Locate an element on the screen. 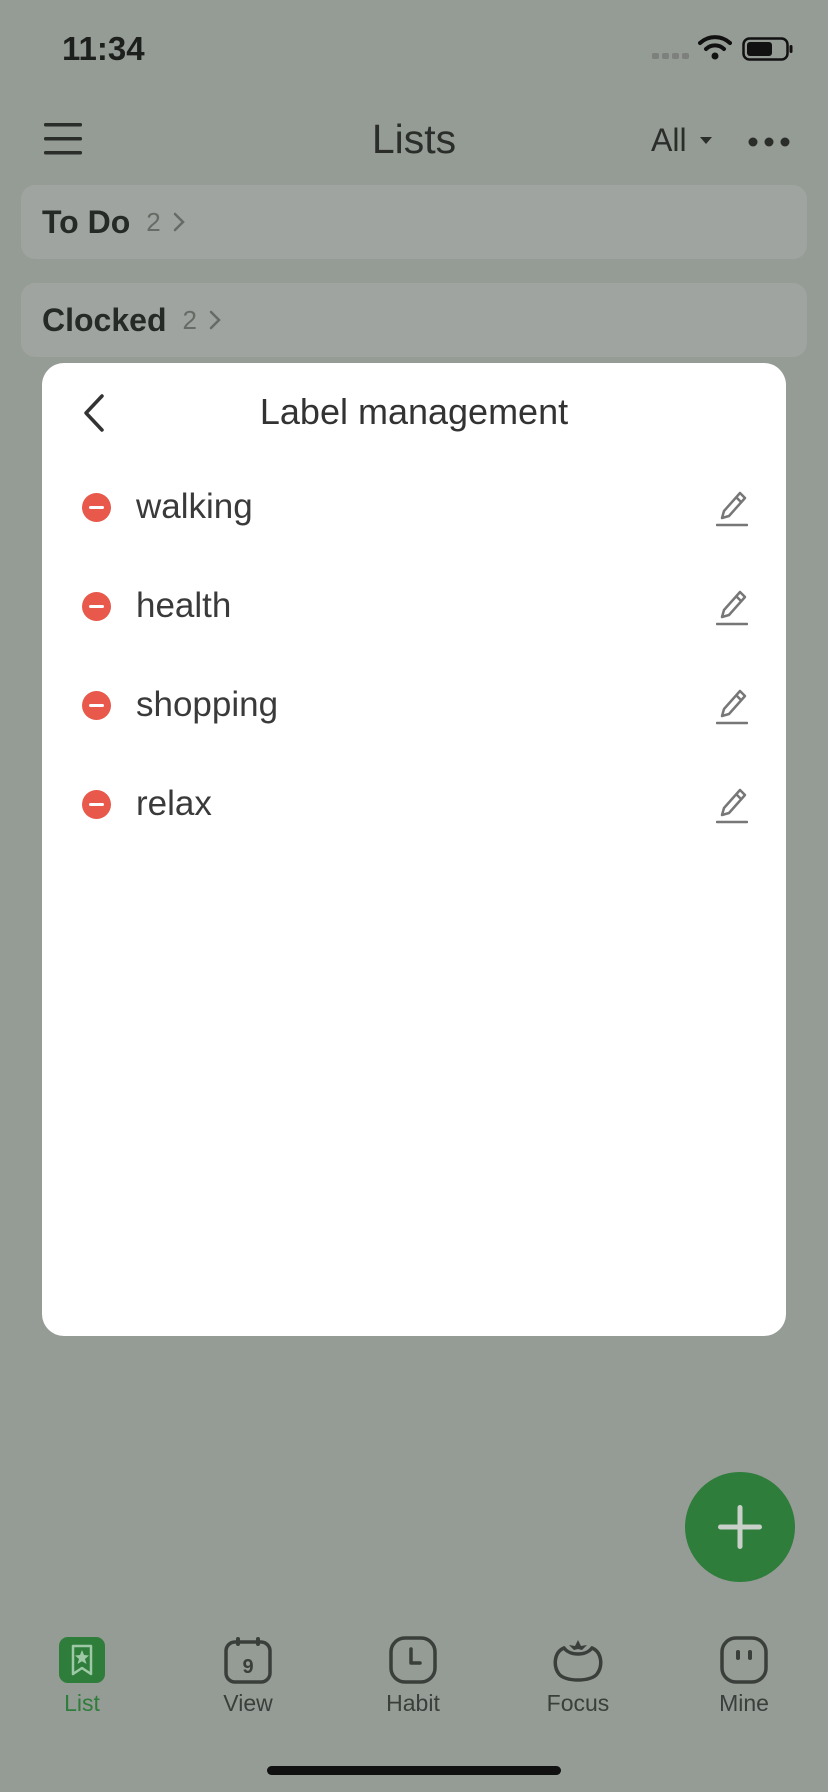 The height and width of the screenshot is (1792, 828). tab-view: 9 View is located at coordinates (248, 1676).